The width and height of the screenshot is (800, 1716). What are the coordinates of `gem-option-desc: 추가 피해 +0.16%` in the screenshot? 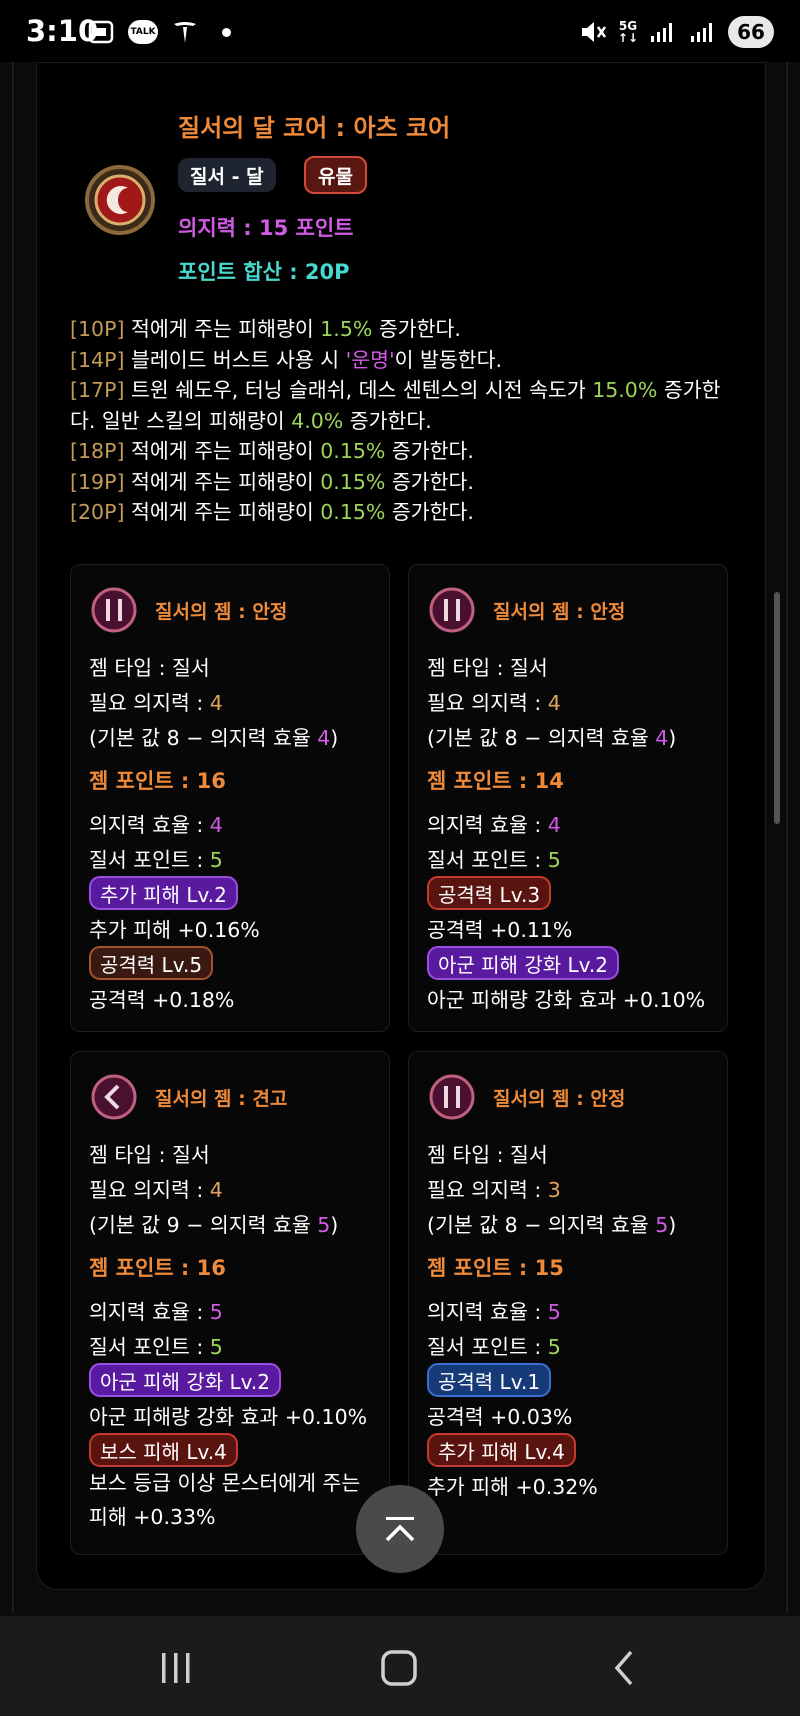 It's located at (174, 930).